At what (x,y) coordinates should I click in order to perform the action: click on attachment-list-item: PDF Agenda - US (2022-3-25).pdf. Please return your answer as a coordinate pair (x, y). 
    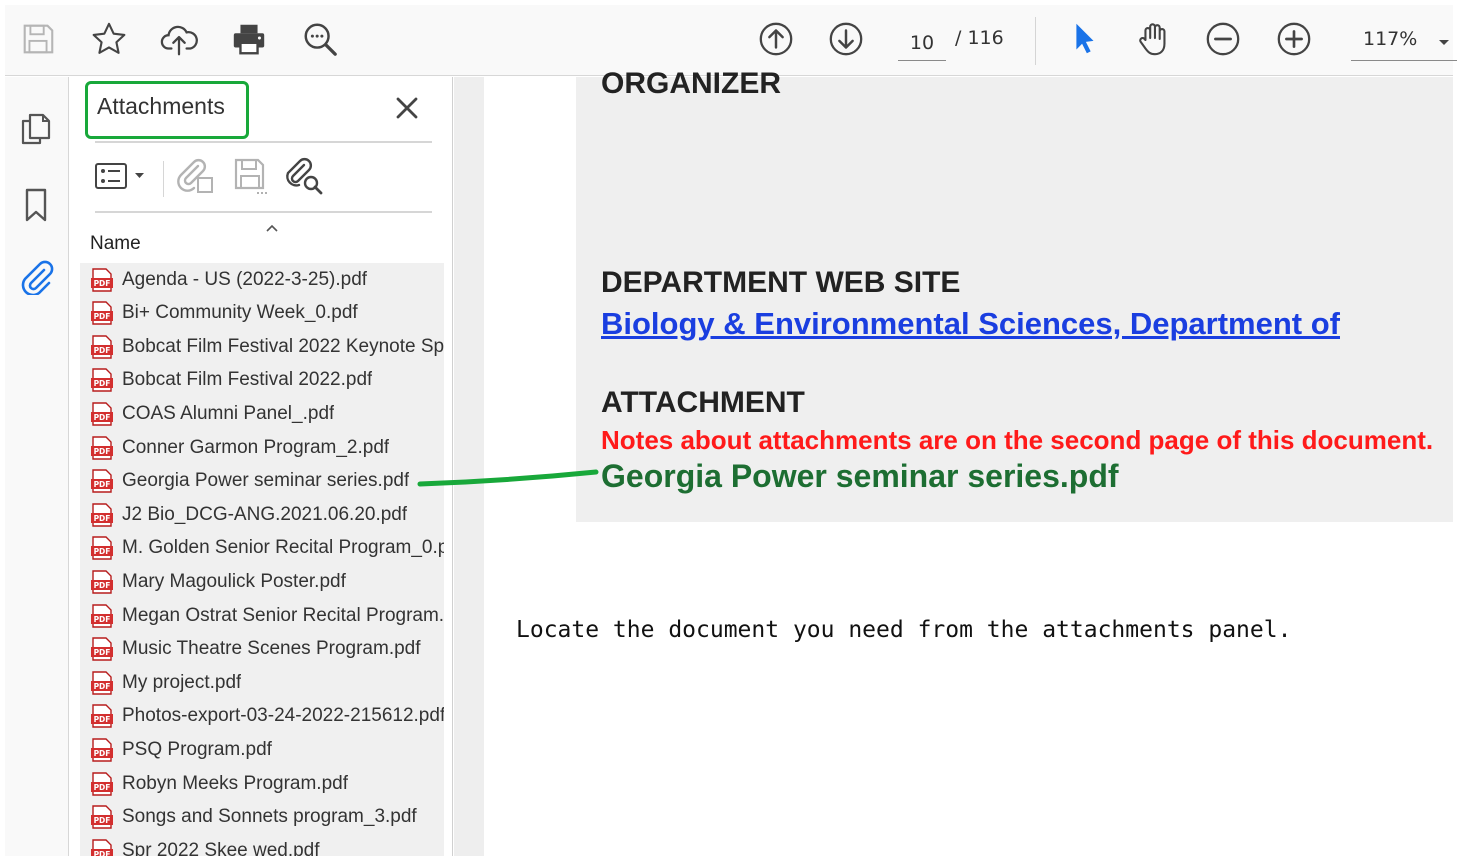
    Looking at the image, I should click on (262, 279).